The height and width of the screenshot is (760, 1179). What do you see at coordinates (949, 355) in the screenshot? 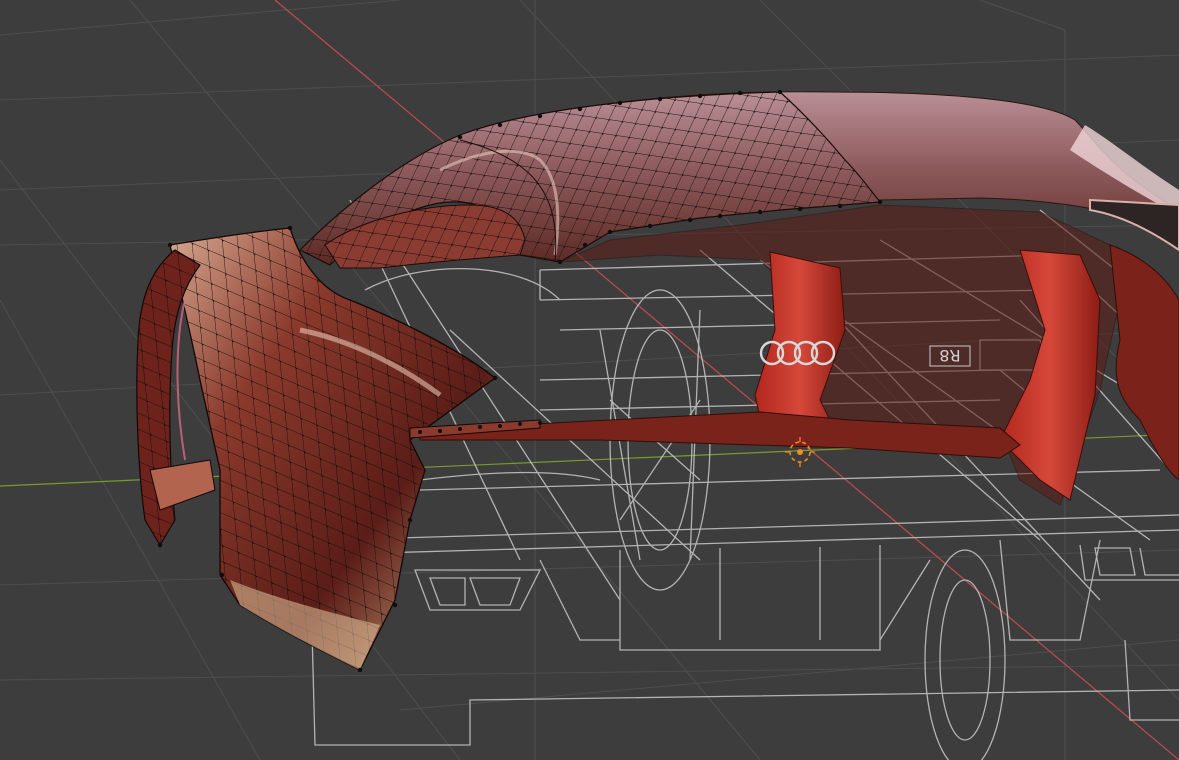
I see `badge-text: R8` at bounding box center [949, 355].